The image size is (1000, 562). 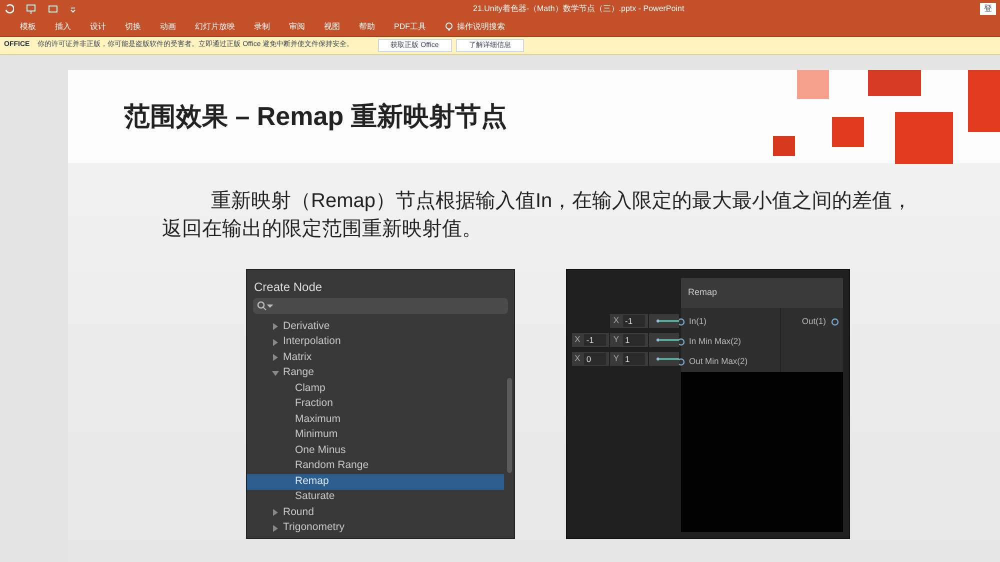 I want to click on present-icon, so click(x=31, y=9).